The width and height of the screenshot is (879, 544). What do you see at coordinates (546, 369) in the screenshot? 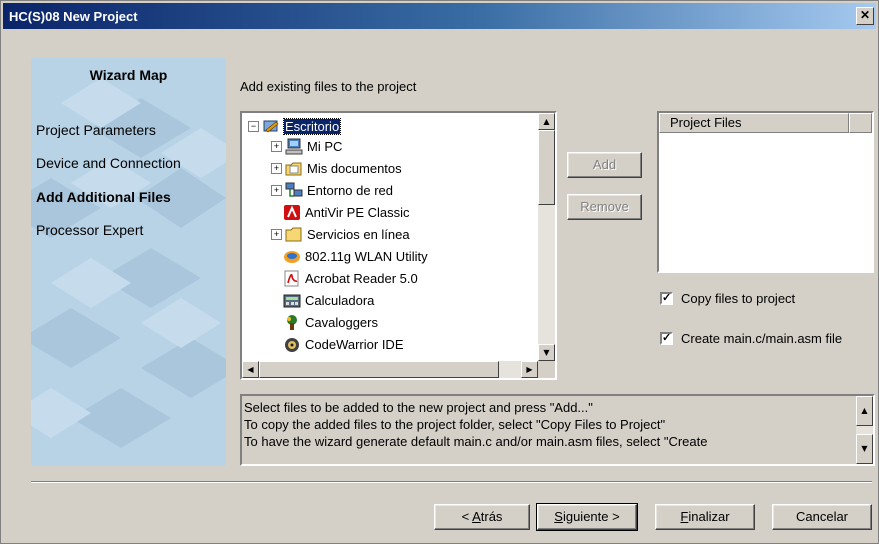
I see `scroll-corner` at bounding box center [546, 369].